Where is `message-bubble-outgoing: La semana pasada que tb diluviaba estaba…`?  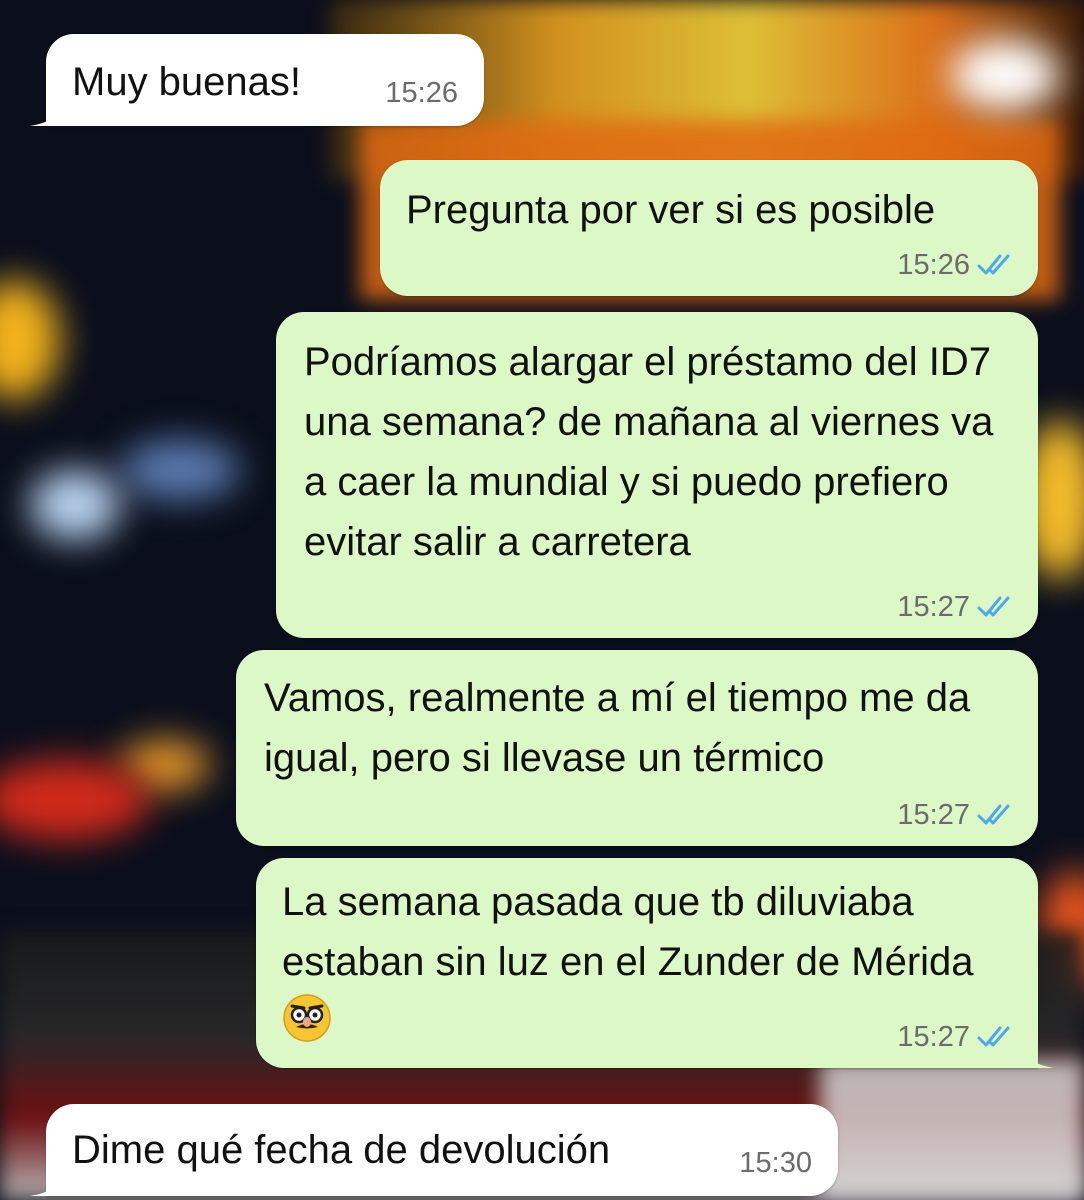
message-bubble-outgoing: La semana pasada que tb diluviaba estaba… is located at coordinates (655, 963).